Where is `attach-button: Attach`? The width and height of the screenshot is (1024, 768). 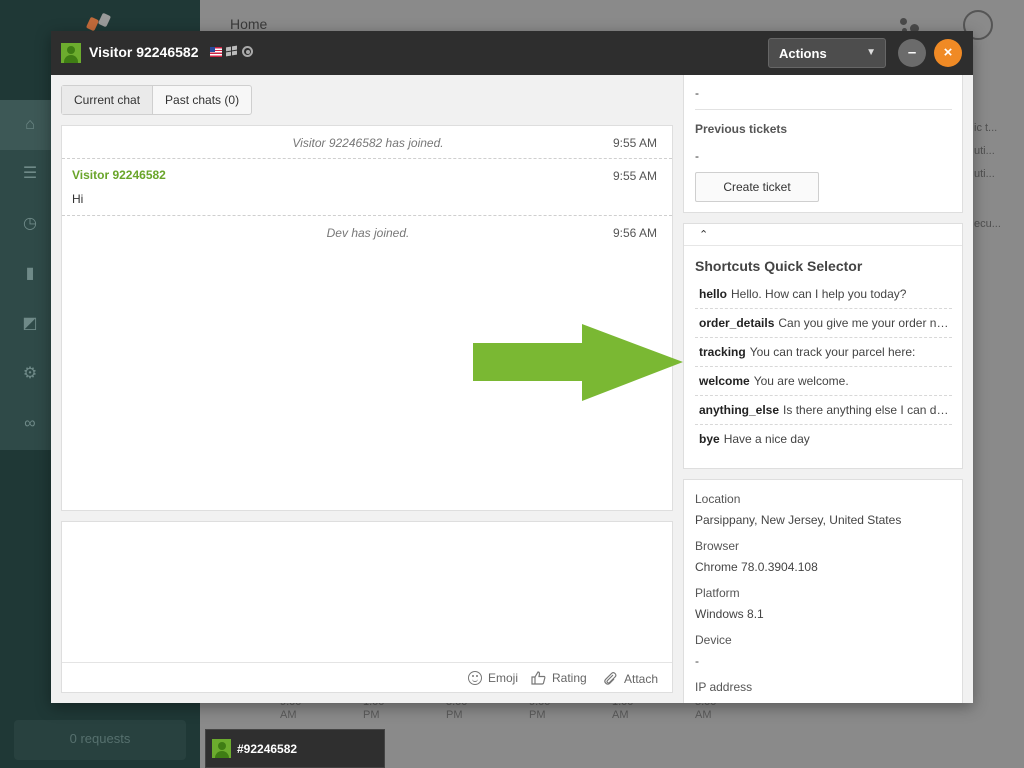 attach-button: Attach is located at coordinates (630, 678).